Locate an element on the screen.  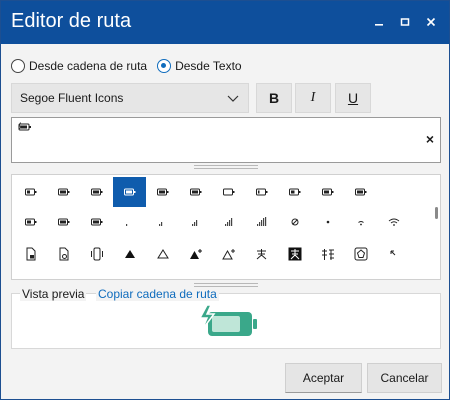
grid-cell-no-signal is located at coordinates (294, 222).